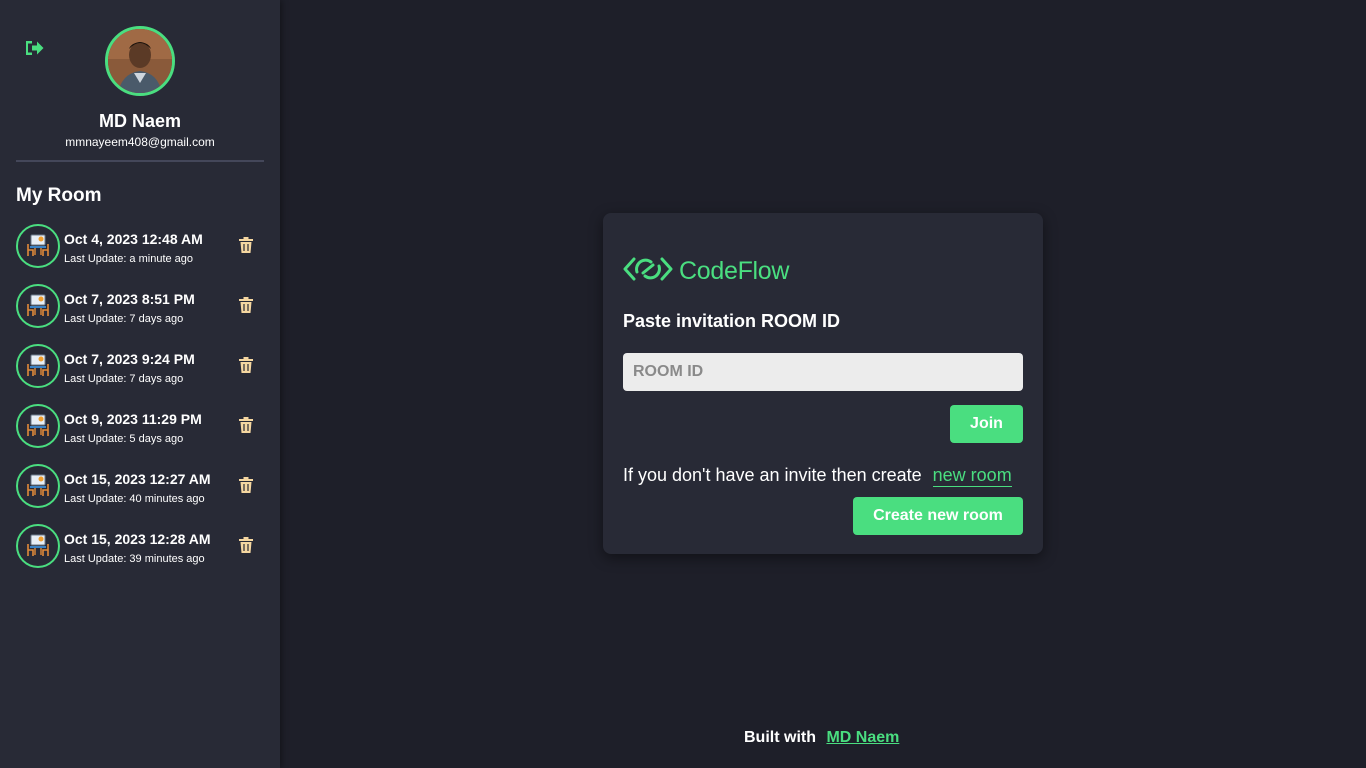 The image size is (1366, 768). I want to click on create-new-room-button: Create new room, so click(938, 516).